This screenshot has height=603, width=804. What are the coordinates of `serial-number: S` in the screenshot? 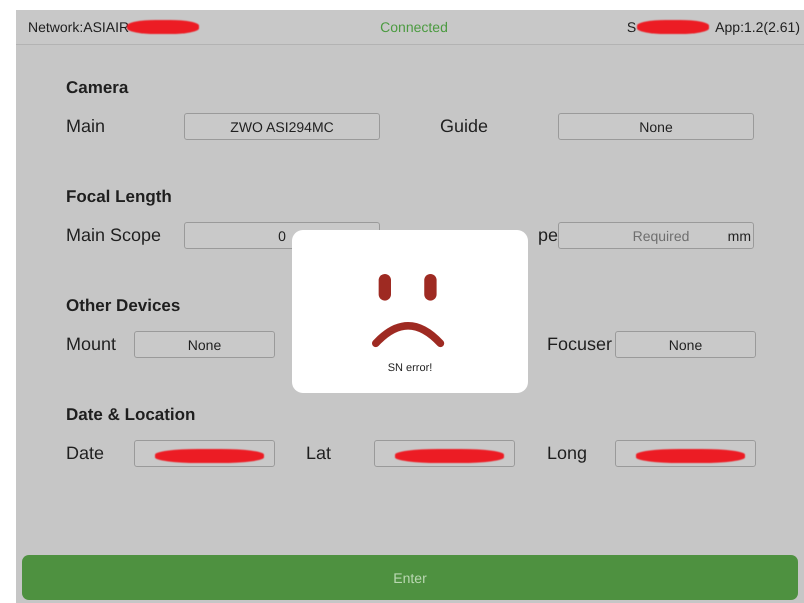 It's located at (631, 27).